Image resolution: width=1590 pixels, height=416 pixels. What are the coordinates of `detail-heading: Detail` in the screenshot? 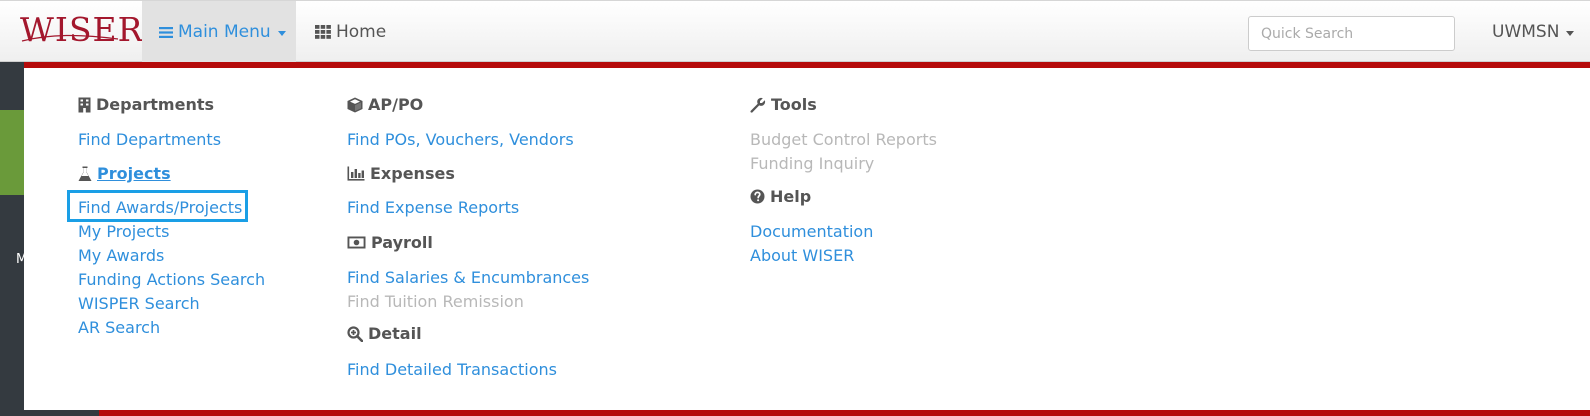 It's located at (384, 333).